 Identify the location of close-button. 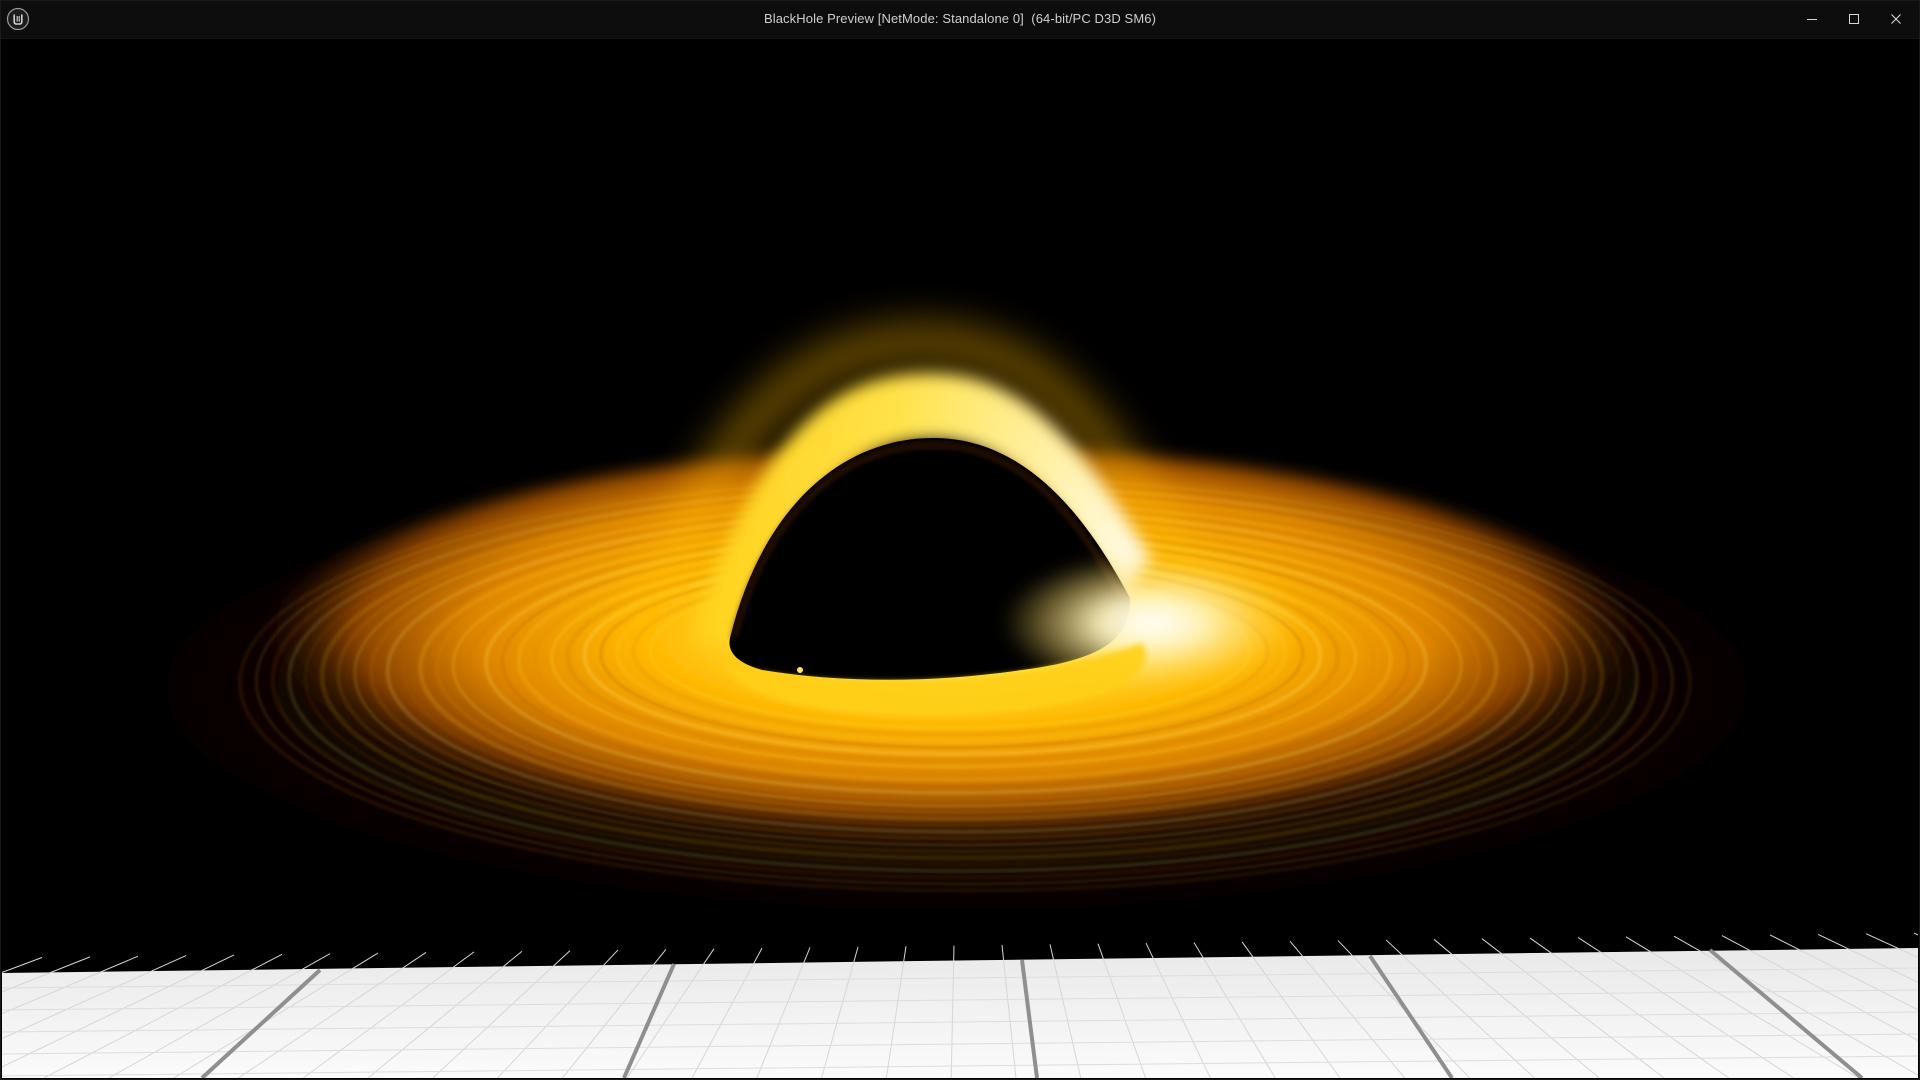
(1896, 19).